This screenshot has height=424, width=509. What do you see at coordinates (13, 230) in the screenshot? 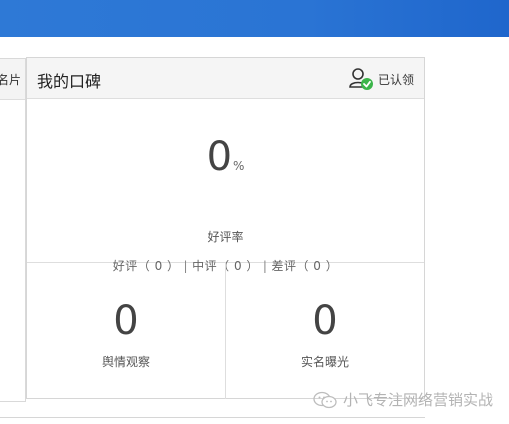
I see `left-panel: 名片` at bounding box center [13, 230].